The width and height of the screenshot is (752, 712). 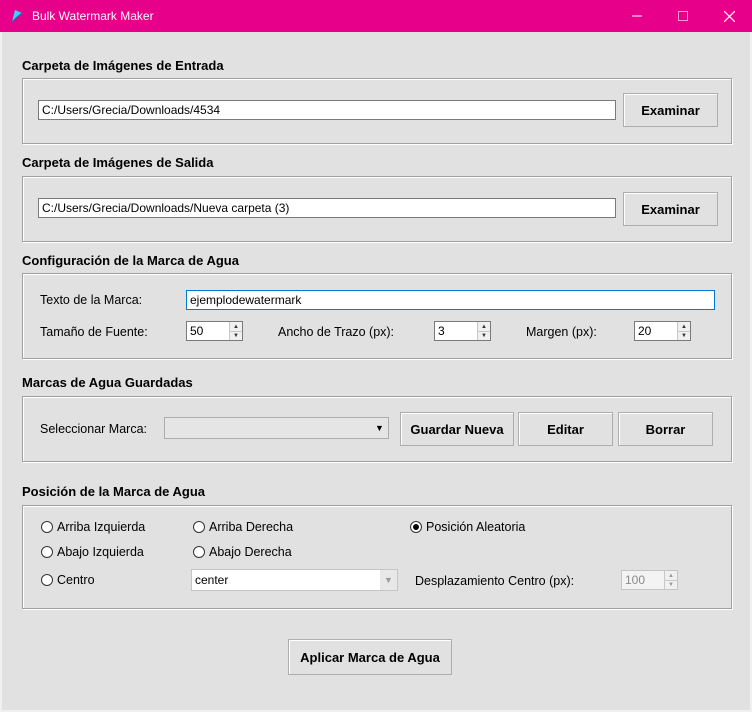 What do you see at coordinates (416, 527) in the screenshot?
I see `radio-random` at bounding box center [416, 527].